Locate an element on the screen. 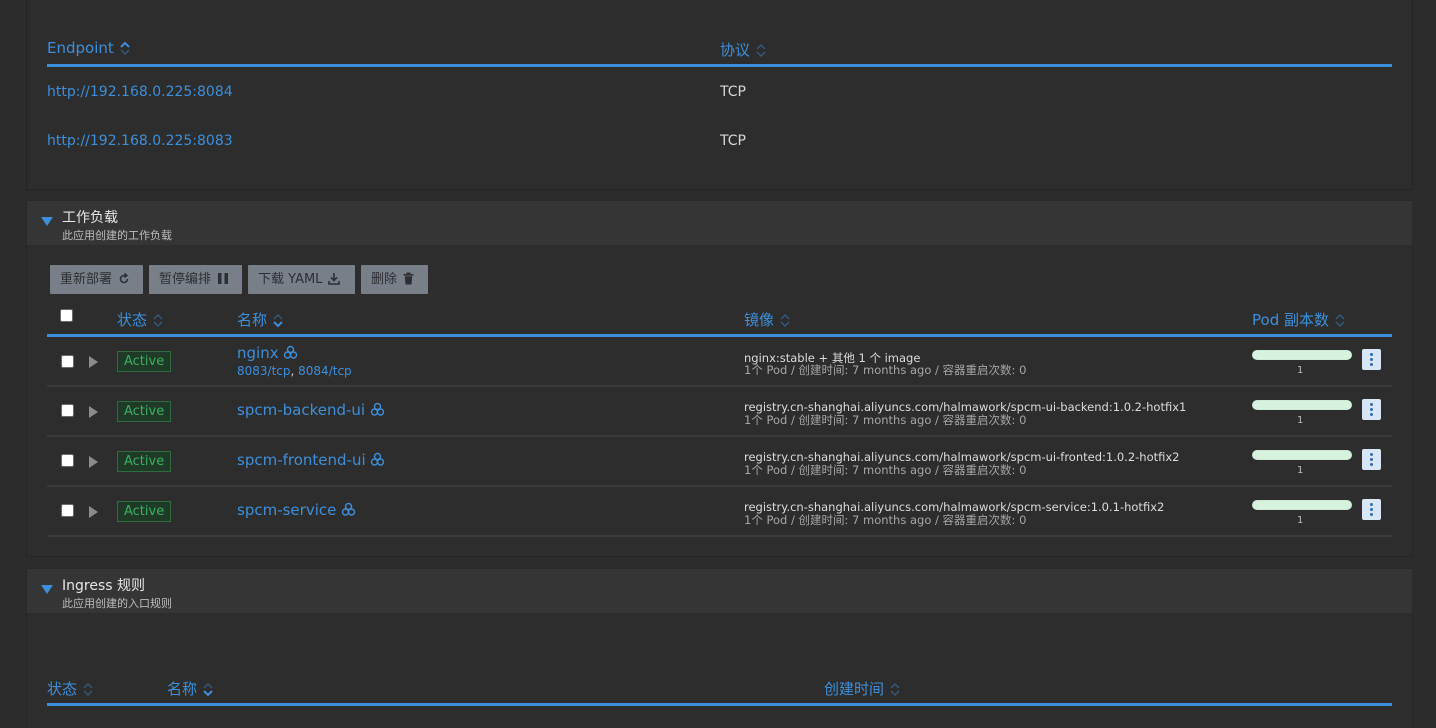  workload-name-link: spcm-service is located at coordinates (296, 510).